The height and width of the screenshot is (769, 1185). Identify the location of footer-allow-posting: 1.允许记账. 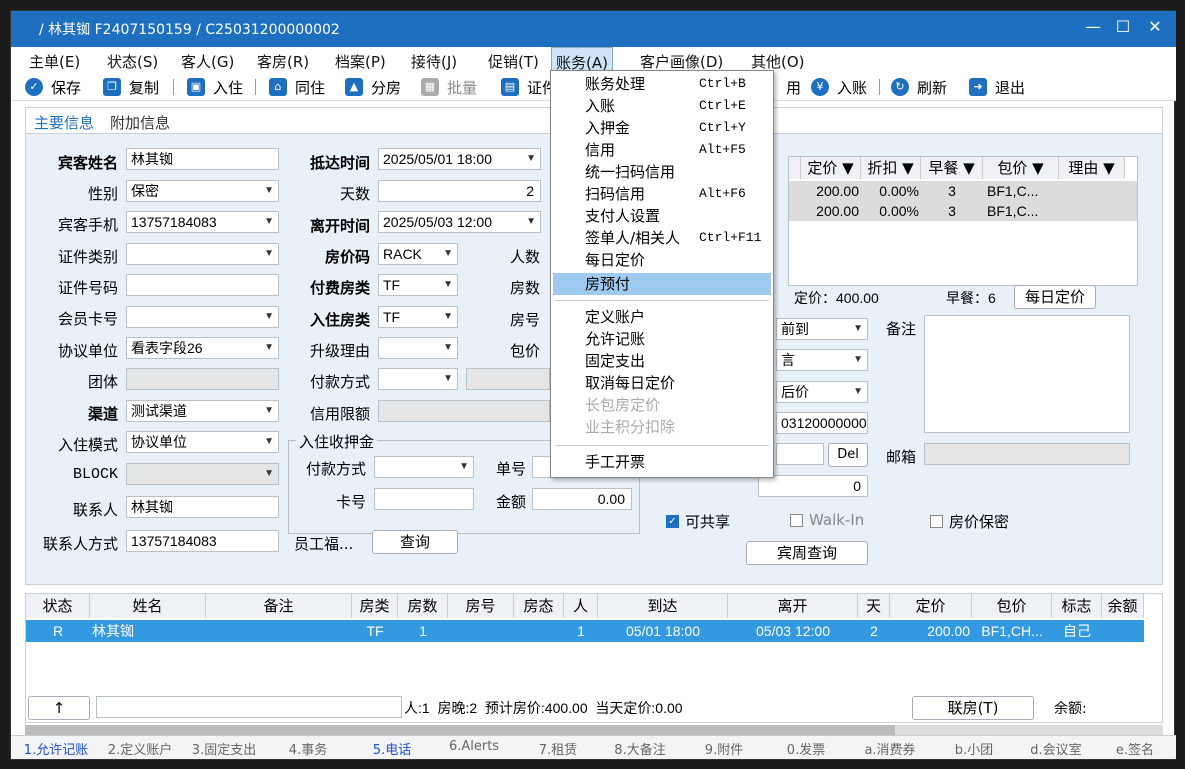
(56, 748).